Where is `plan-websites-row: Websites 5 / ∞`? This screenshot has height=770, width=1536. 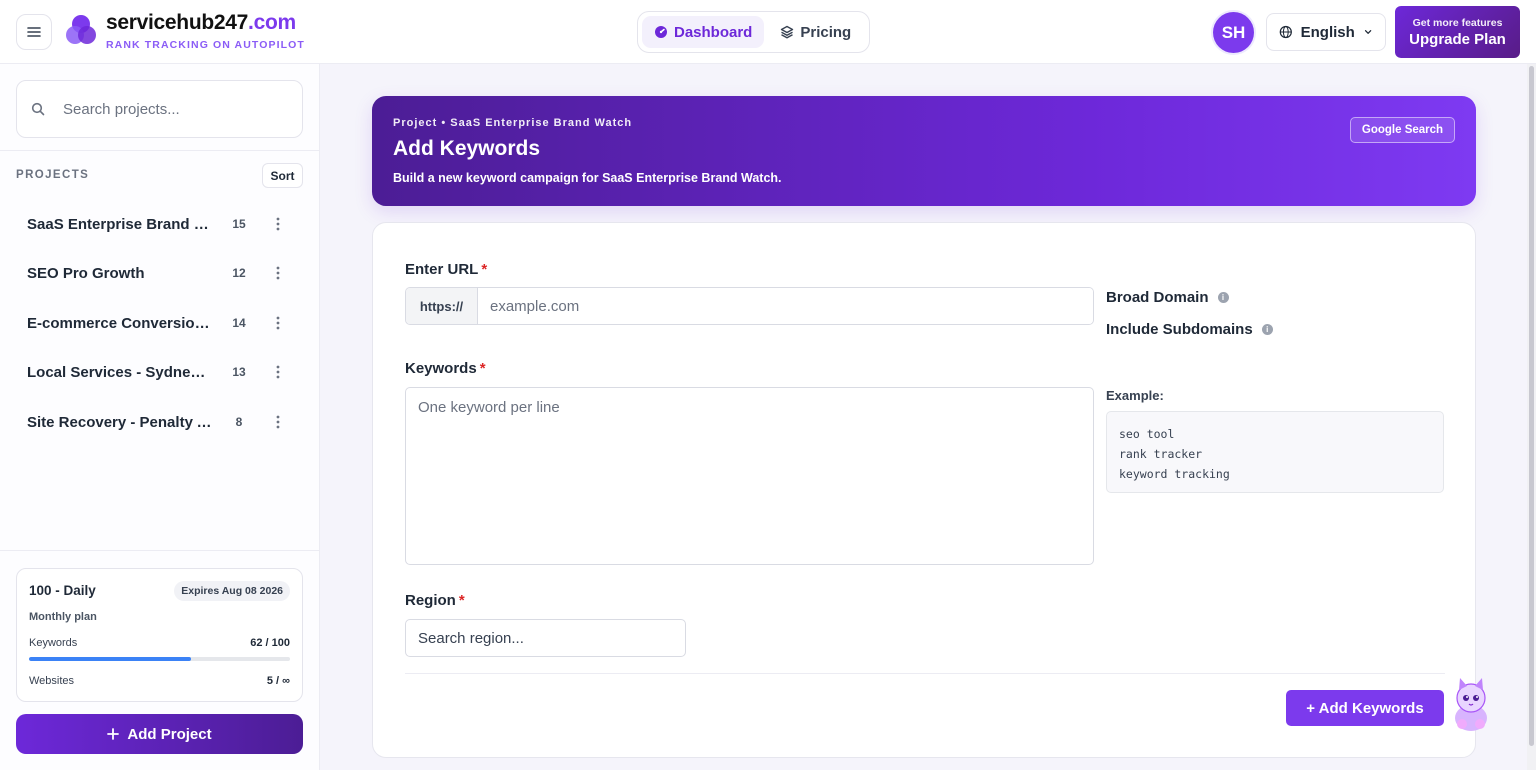 plan-websites-row: Websites 5 / ∞ is located at coordinates (159, 681).